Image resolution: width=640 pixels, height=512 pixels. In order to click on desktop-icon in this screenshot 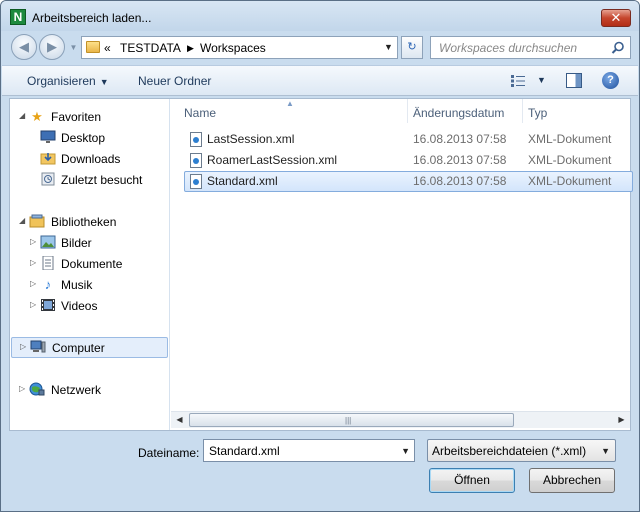, I will do `click(48, 138)`.